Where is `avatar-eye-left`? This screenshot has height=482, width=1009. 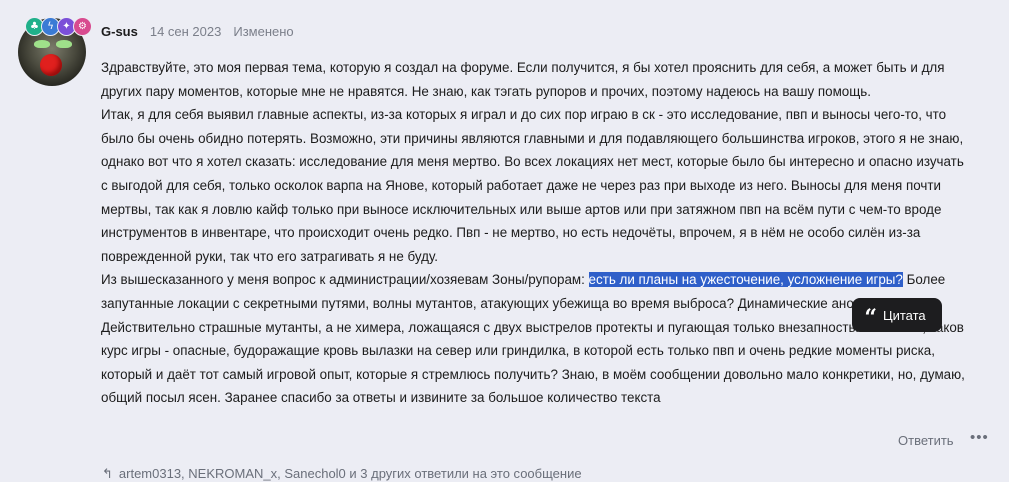 avatar-eye-left is located at coordinates (42, 44).